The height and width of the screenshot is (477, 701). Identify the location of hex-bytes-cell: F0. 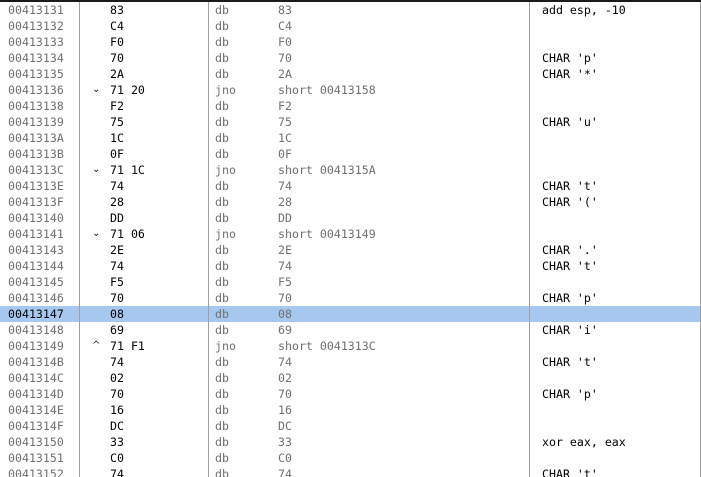
(117, 42).